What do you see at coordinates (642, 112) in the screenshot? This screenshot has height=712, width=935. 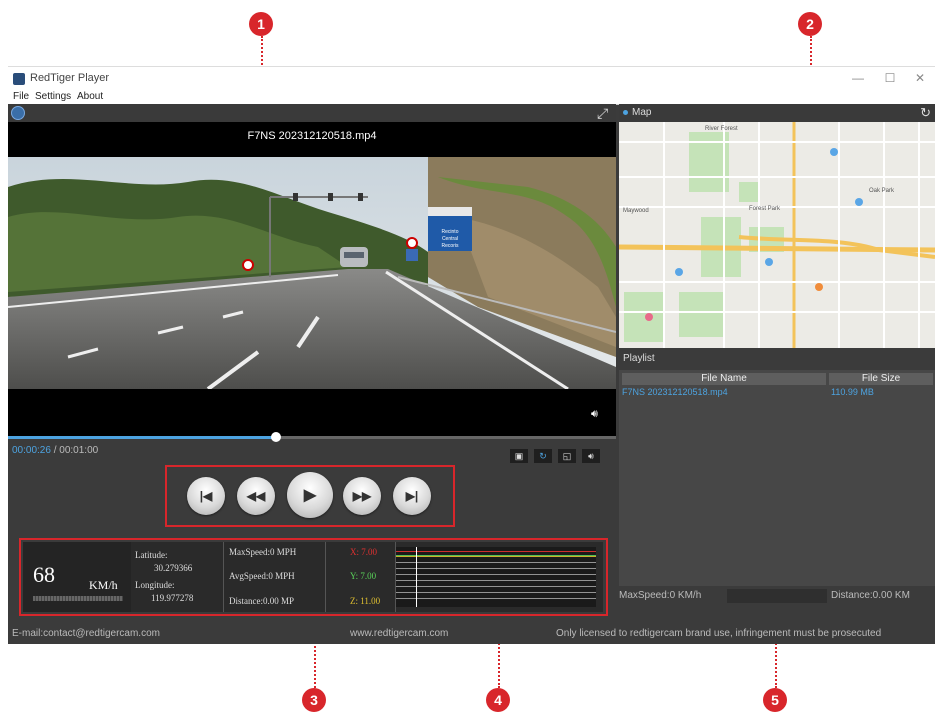 I see `map-title: Map` at bounding box center [642, 112].